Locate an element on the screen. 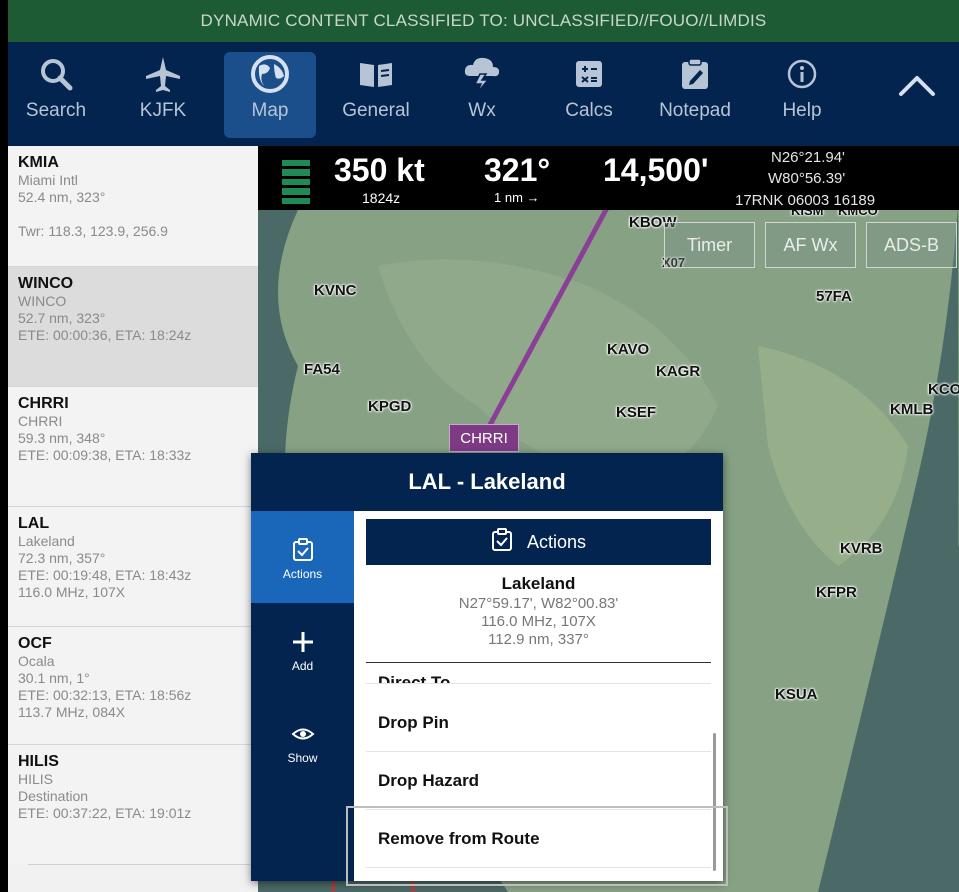 This screenshot has width=959, height=892. sidebar-item-add: Add is located at coordinates (302, 649).